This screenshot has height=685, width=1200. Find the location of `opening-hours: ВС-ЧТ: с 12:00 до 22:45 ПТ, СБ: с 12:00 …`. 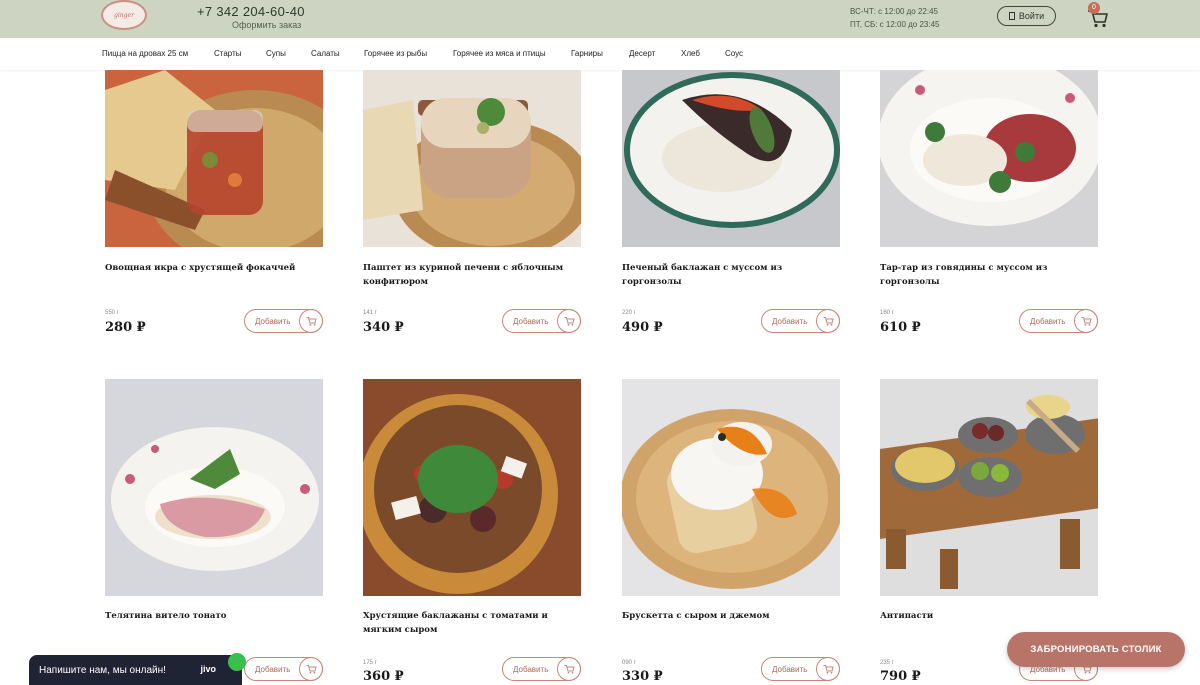

opening-hours: ВС-ЧТ: с 12:00 до 22:45 ПТ, СБ: с 12:00 … is located at coordinates (895, 18).